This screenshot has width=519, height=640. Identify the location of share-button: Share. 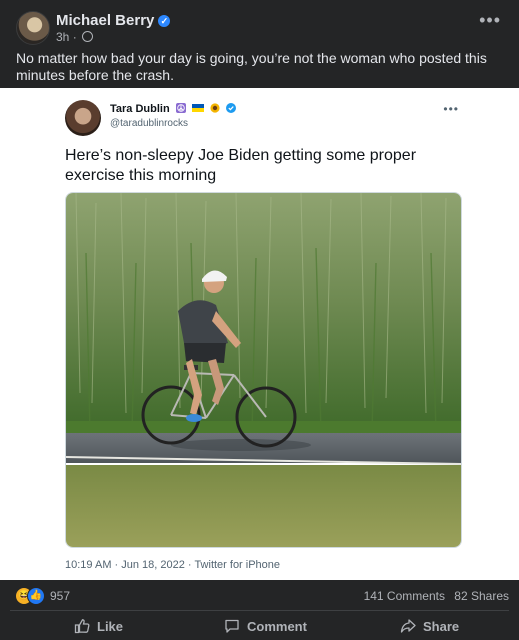
(429, 626).